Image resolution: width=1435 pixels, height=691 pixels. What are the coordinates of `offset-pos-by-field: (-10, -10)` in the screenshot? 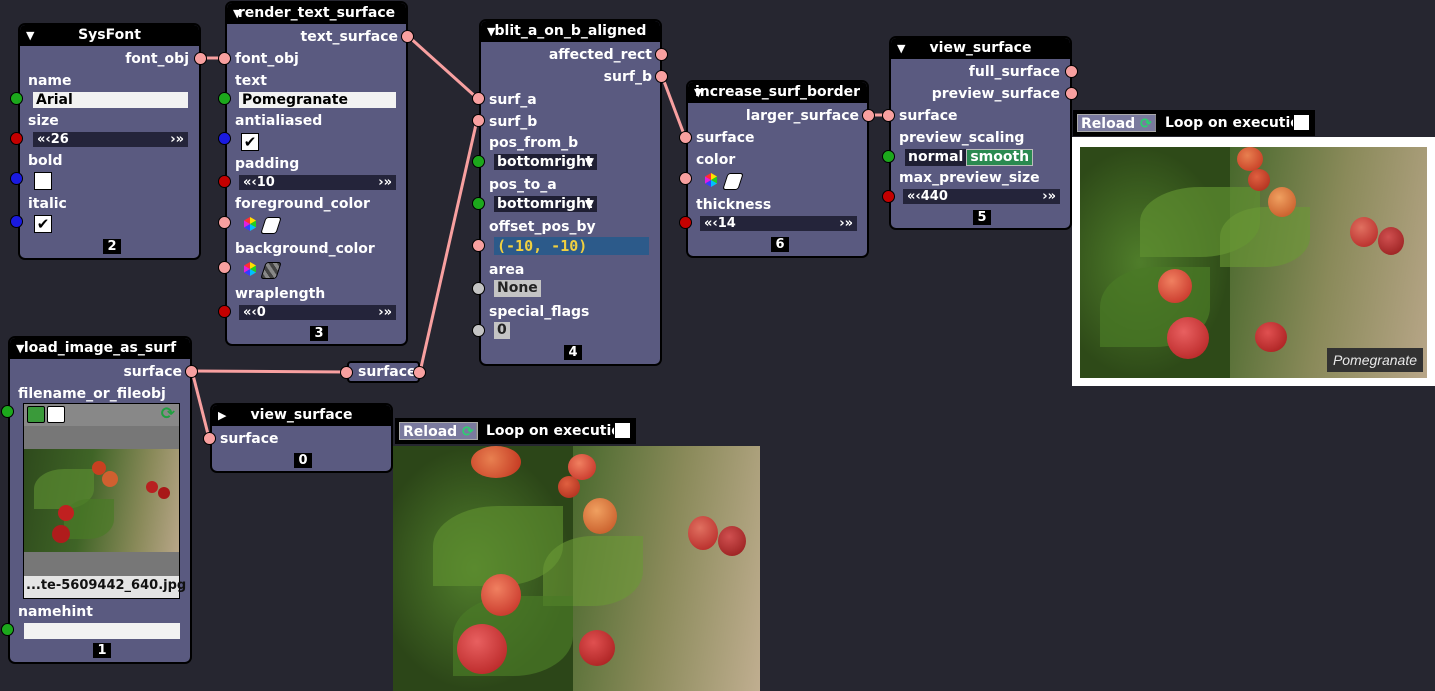 It's located at (571, 246).